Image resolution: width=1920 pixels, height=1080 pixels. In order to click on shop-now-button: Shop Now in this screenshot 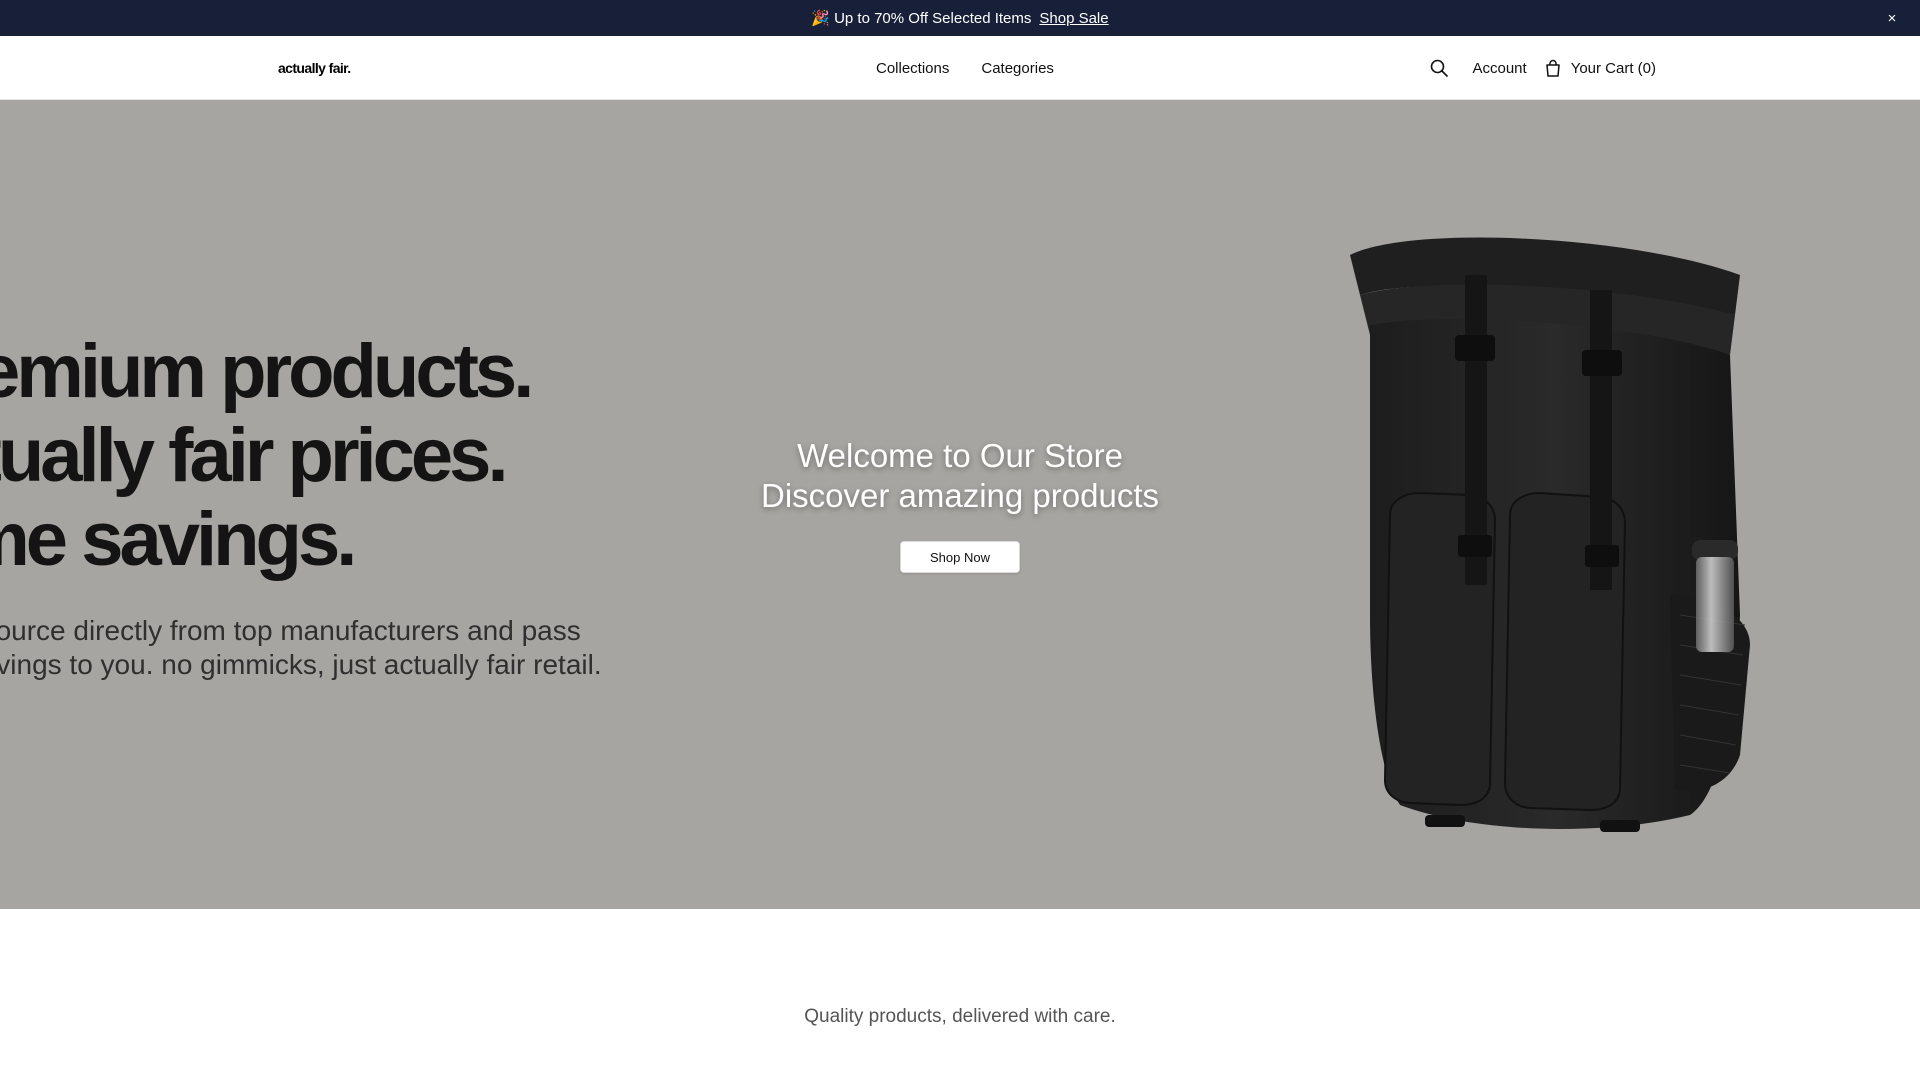, I will do `click(960, 557)`.